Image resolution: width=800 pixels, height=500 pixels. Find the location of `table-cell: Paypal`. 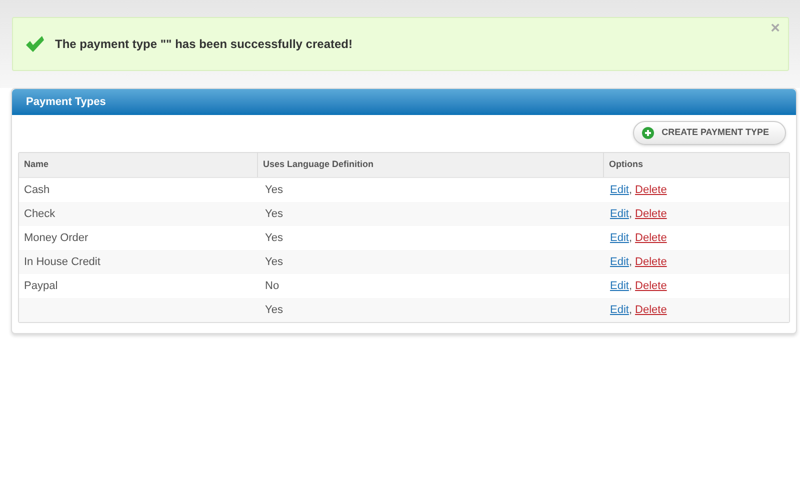

table-cell: Paypal is located at coordinates (41, 286).